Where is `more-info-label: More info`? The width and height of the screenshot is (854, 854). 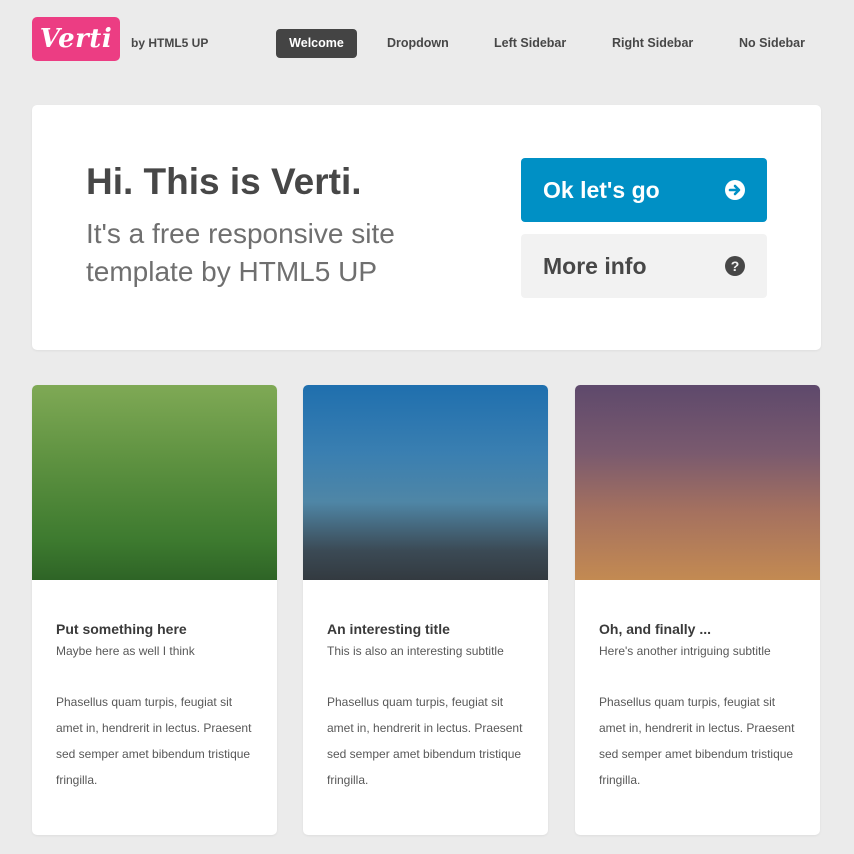
more-info-label: More info is located at coordinates (595, 265).